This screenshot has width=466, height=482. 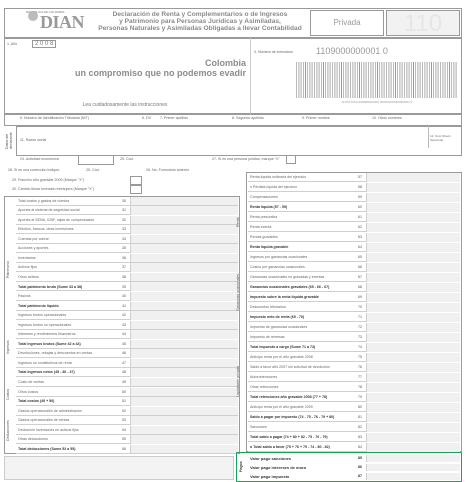 What do you see at coordinates (136, 189) in the screenshot?
I see `investment-change-checkbox` at bounding box center [136, 189].